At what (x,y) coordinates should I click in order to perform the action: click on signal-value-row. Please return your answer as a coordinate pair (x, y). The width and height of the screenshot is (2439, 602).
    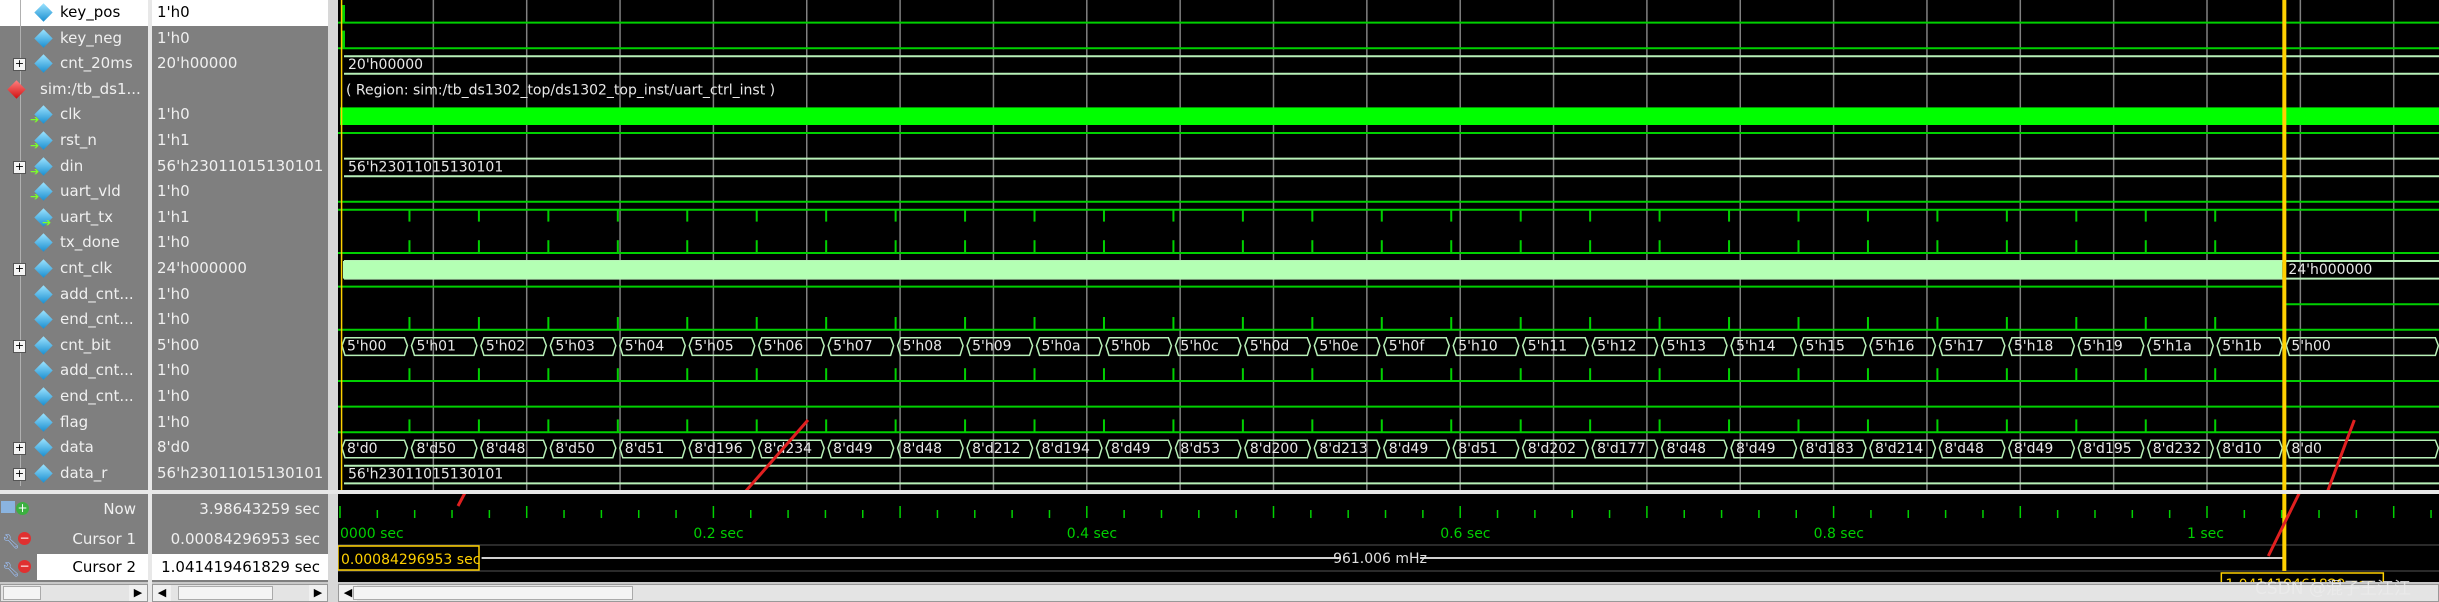
    Looking at the image, I should click on (240, 90).